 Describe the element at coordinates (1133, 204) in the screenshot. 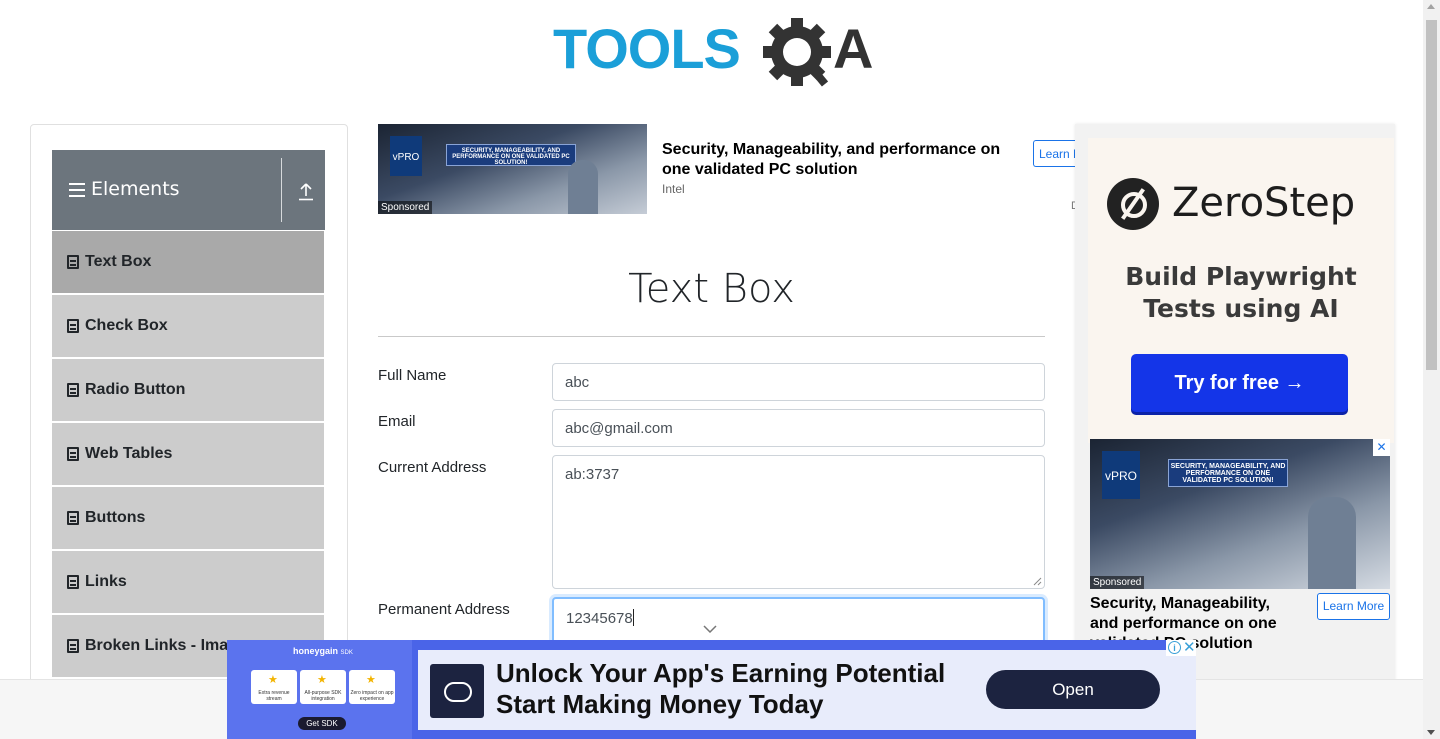

I see `zerostep-logo-icon` at that location.